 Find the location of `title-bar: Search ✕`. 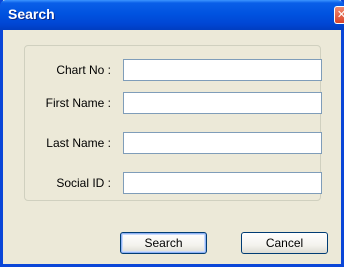

title-bar: Search ✕ is located at coordinates (172, 15).